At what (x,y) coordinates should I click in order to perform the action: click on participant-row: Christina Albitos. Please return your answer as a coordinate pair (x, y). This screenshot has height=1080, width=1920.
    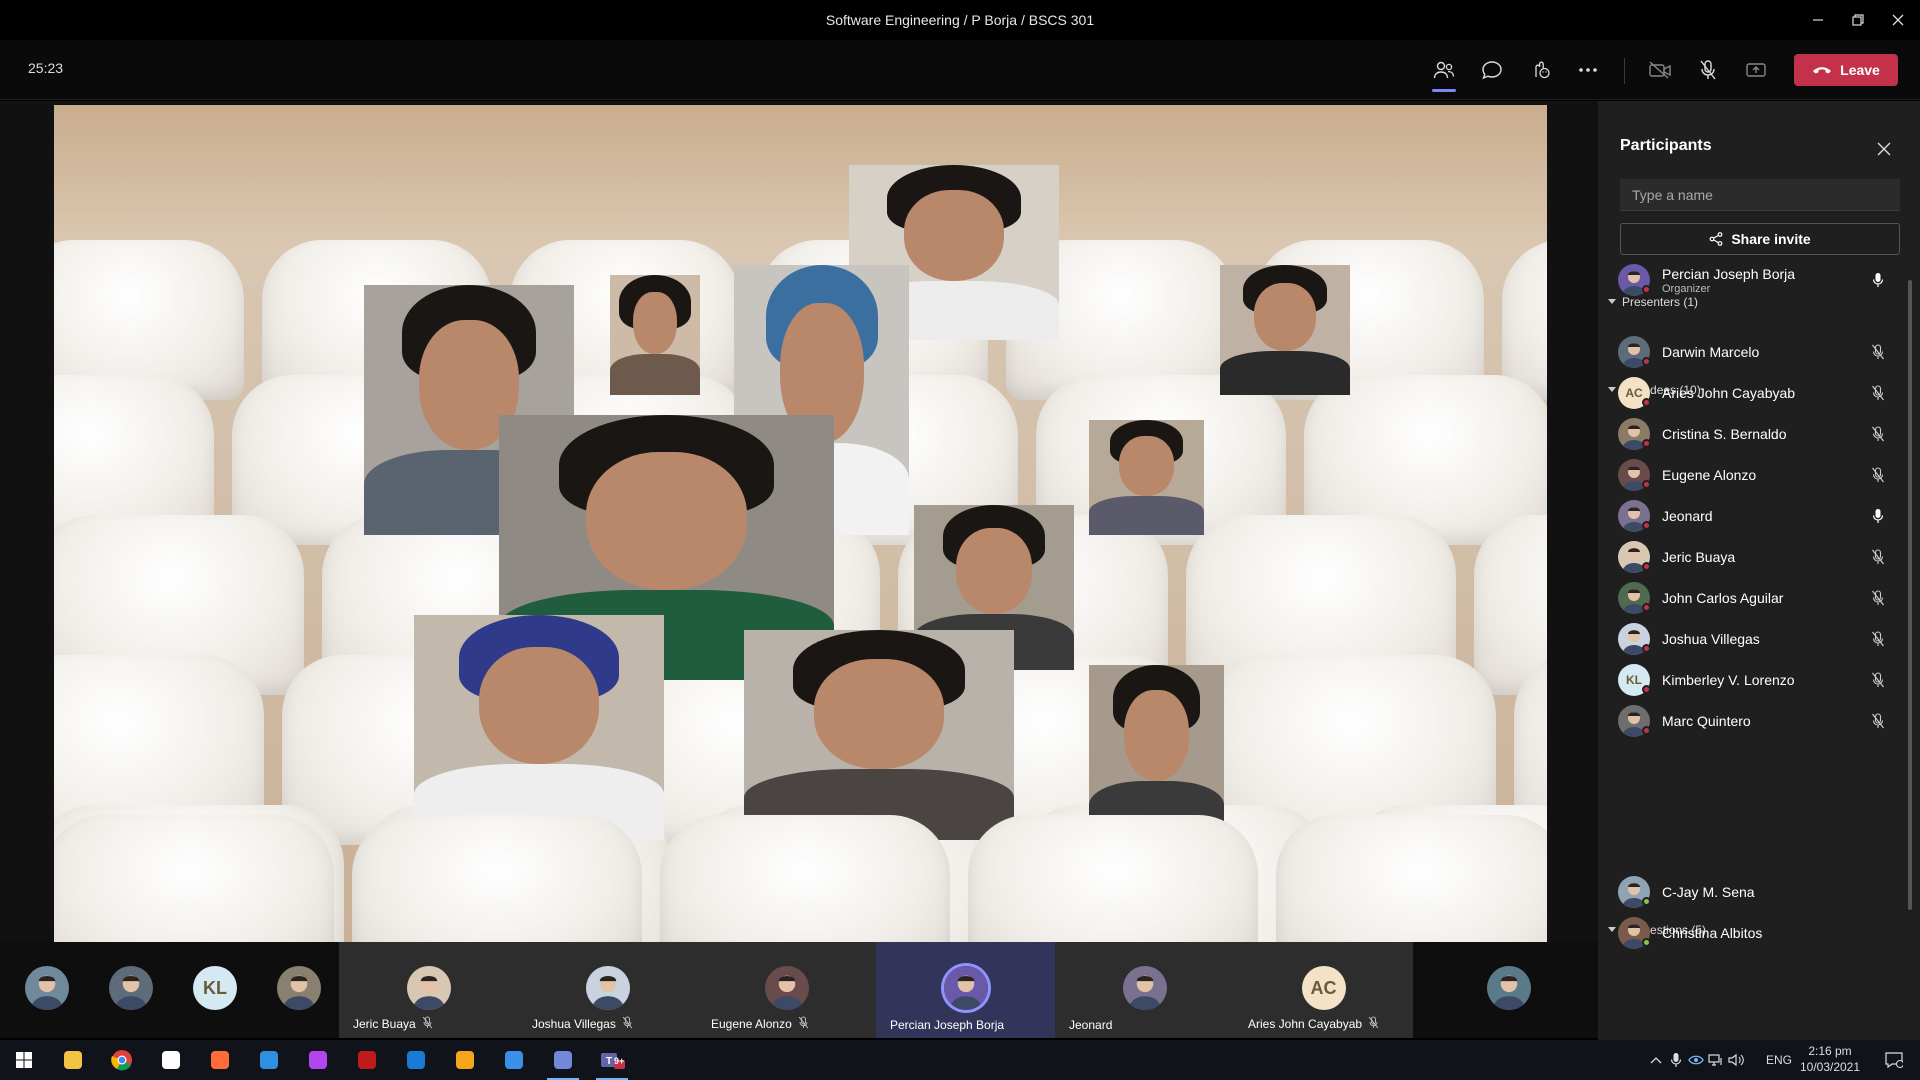
    Looking at the image, I should click on (1759, 933).